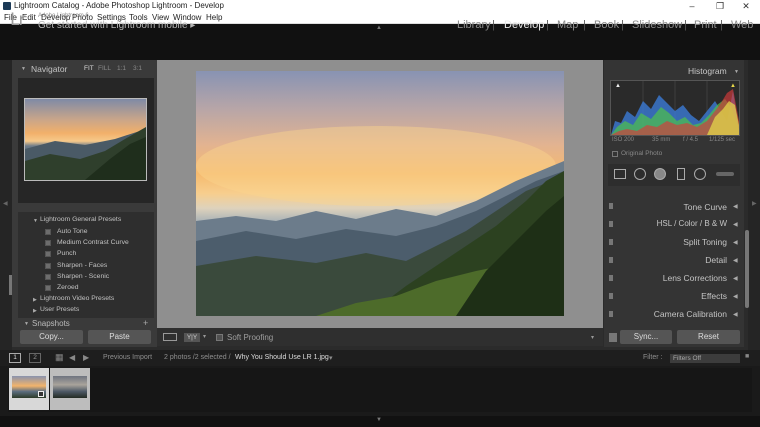  Describe the element at coordinates (35, 221) in the screenshot. I see `presets-group-expand-icon: ▼` at that location.